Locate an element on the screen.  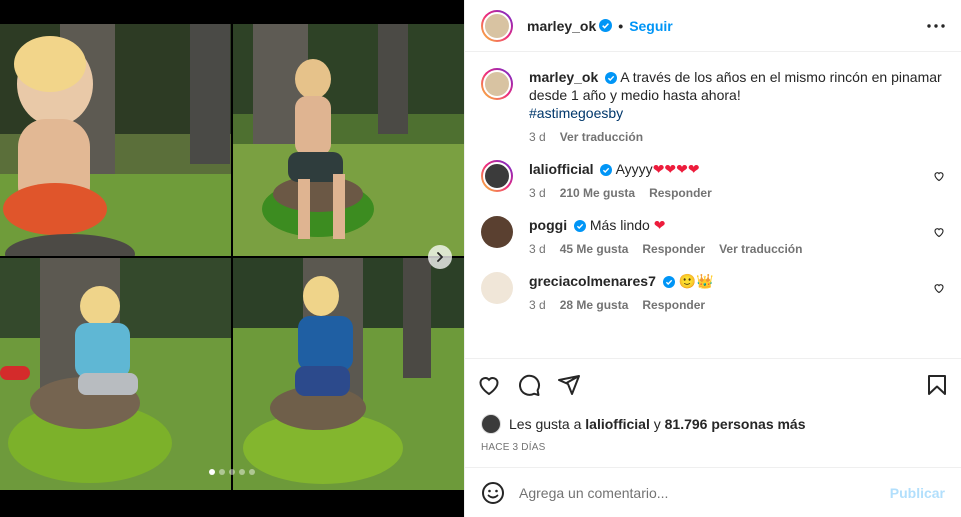
author-username: marley_ok is located at coordinates (561, 26).